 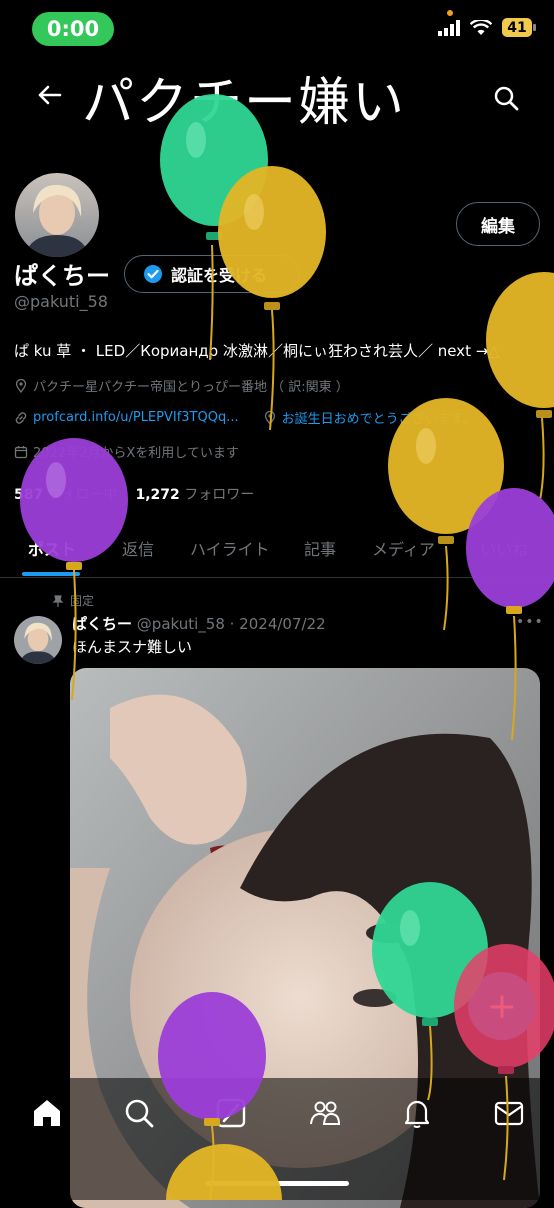 I want to click on tab-replies: 返信, so click(x=138, y=548).